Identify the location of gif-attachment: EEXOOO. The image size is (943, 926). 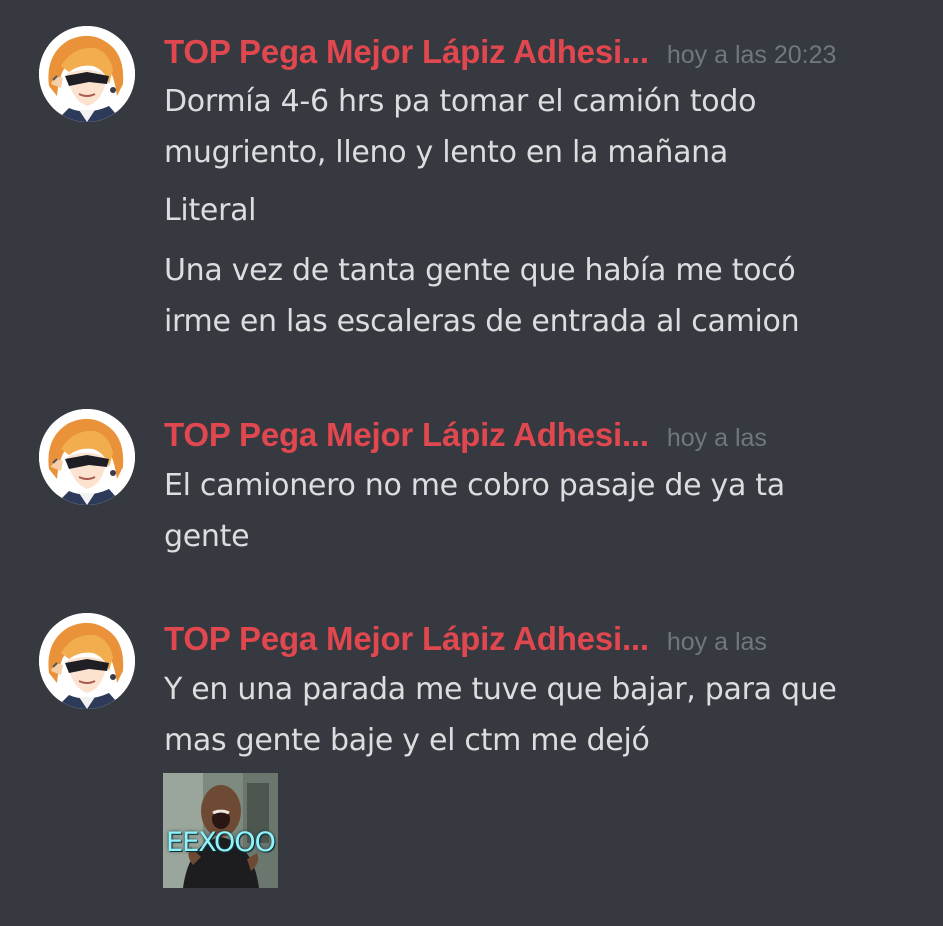
(220, 830).